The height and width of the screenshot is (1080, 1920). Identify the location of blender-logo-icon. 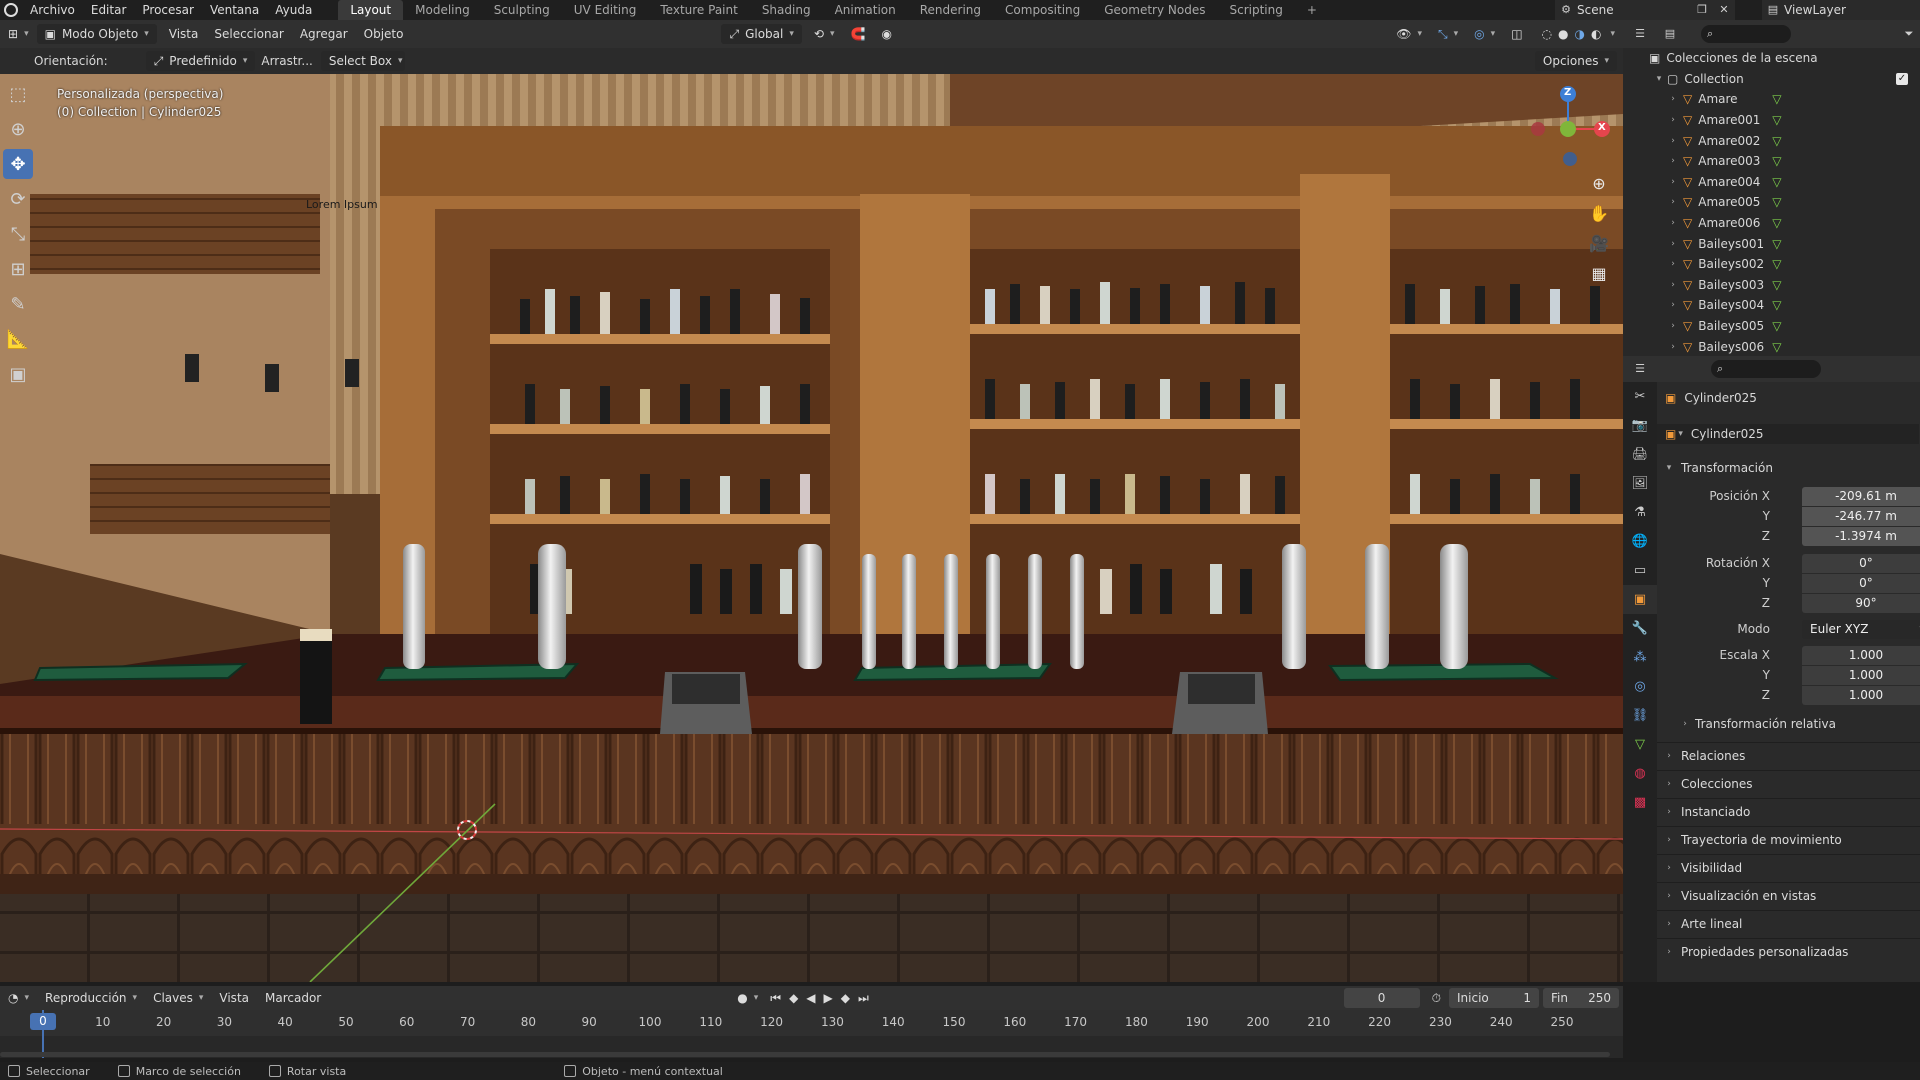
(11, 10).